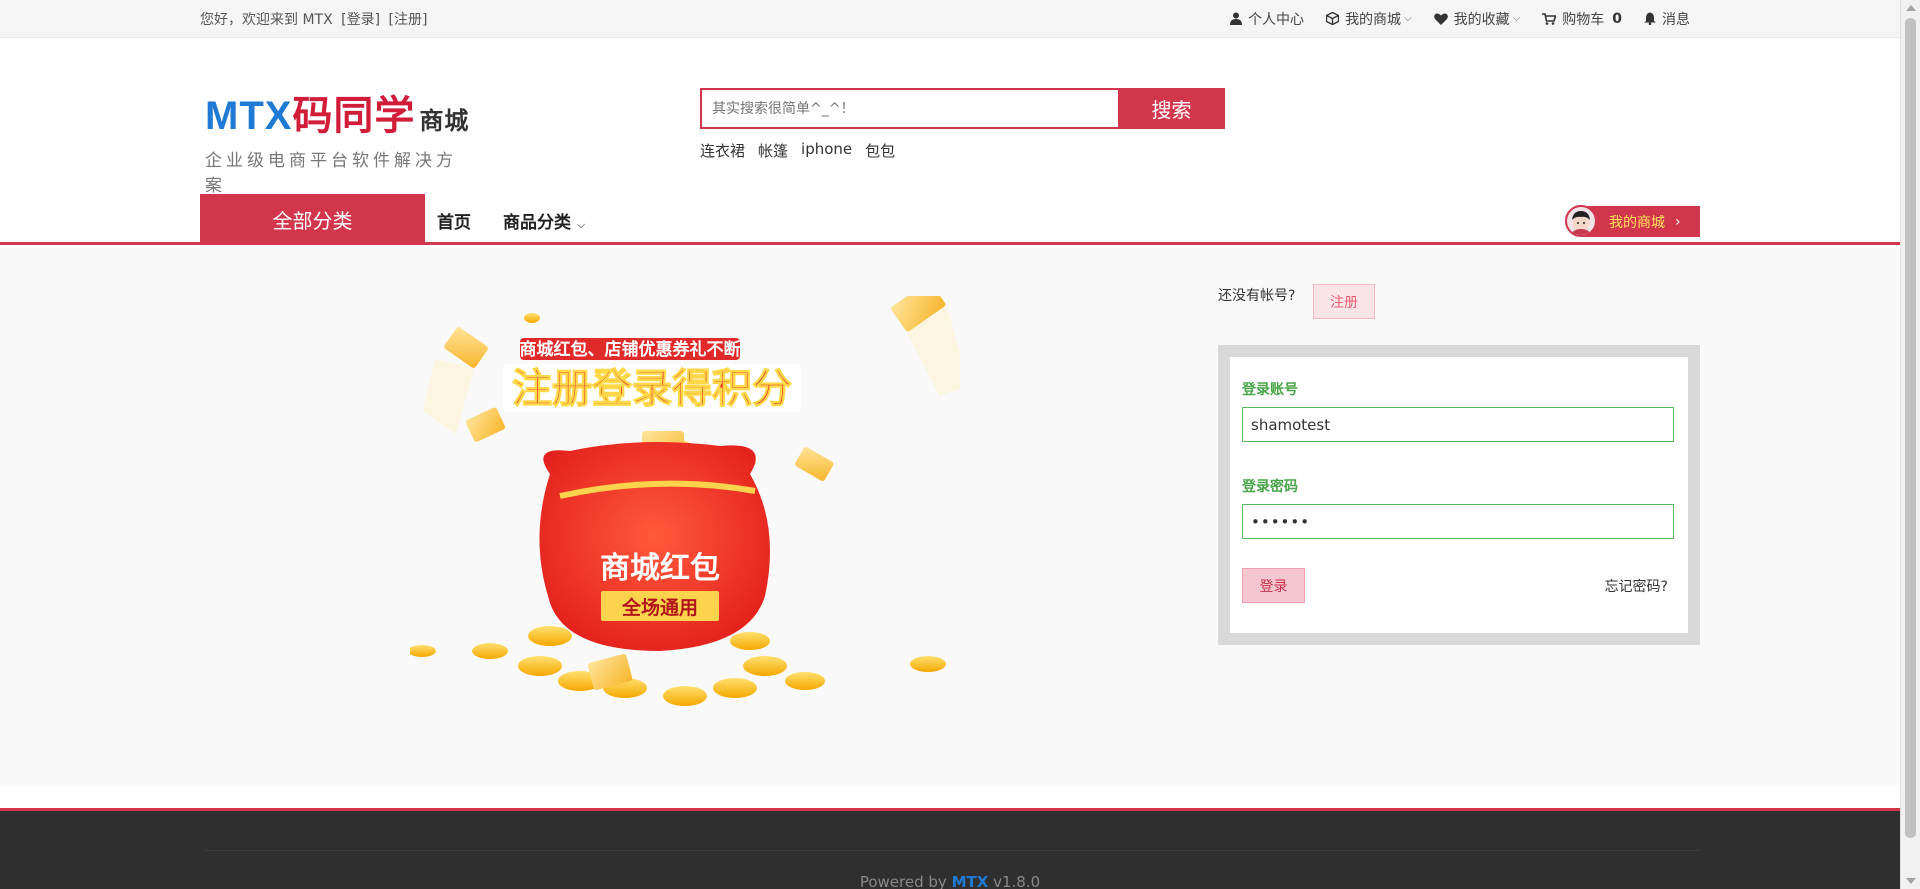  Describe the element at coordinates (444, 121) in the screenshot. I see `logo-shop: 商城` at that location.